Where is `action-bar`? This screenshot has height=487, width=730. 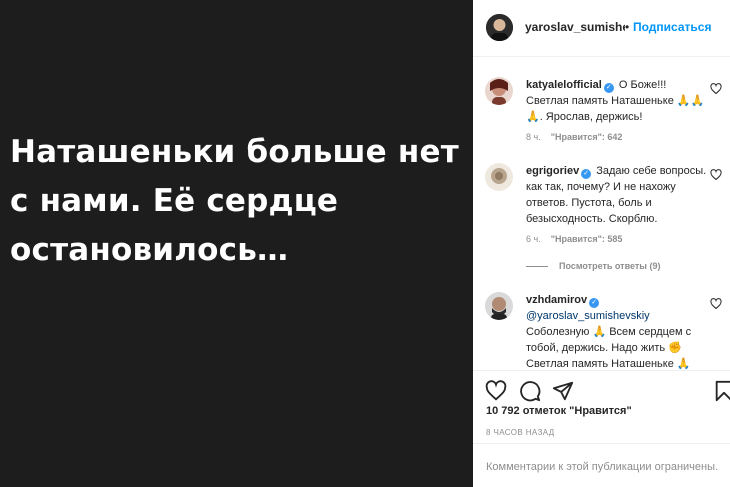
action-bar is located at coordinates (601, 390).